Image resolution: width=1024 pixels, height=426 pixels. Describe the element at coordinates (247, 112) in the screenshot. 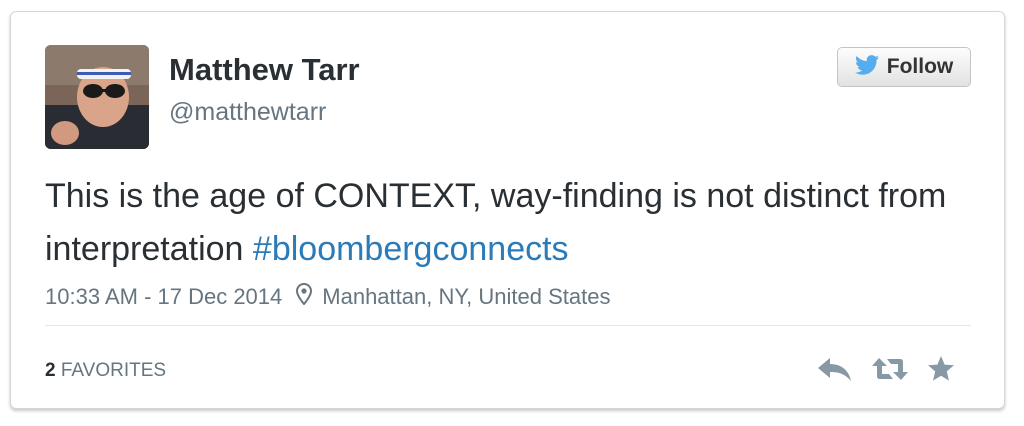

I see `screen-name: @matthewtarr` at that location.